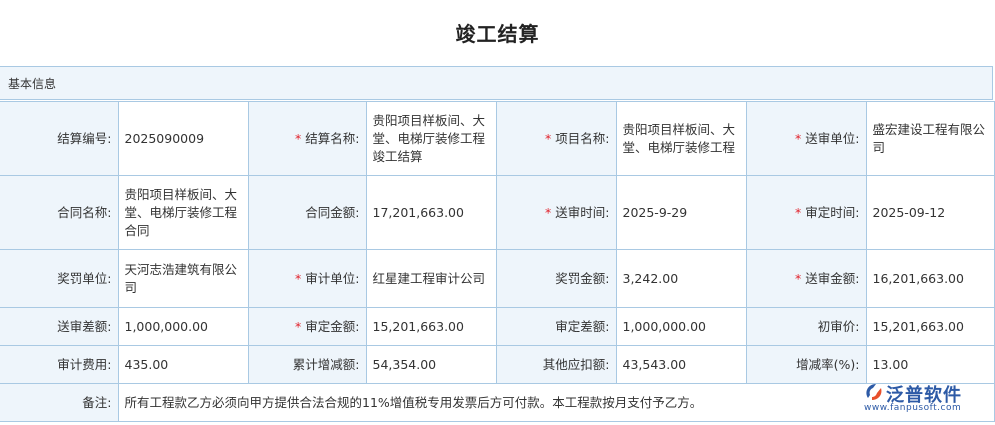  I want to click on label-other-deduct: 其他应扣额:, so click(556, 364).